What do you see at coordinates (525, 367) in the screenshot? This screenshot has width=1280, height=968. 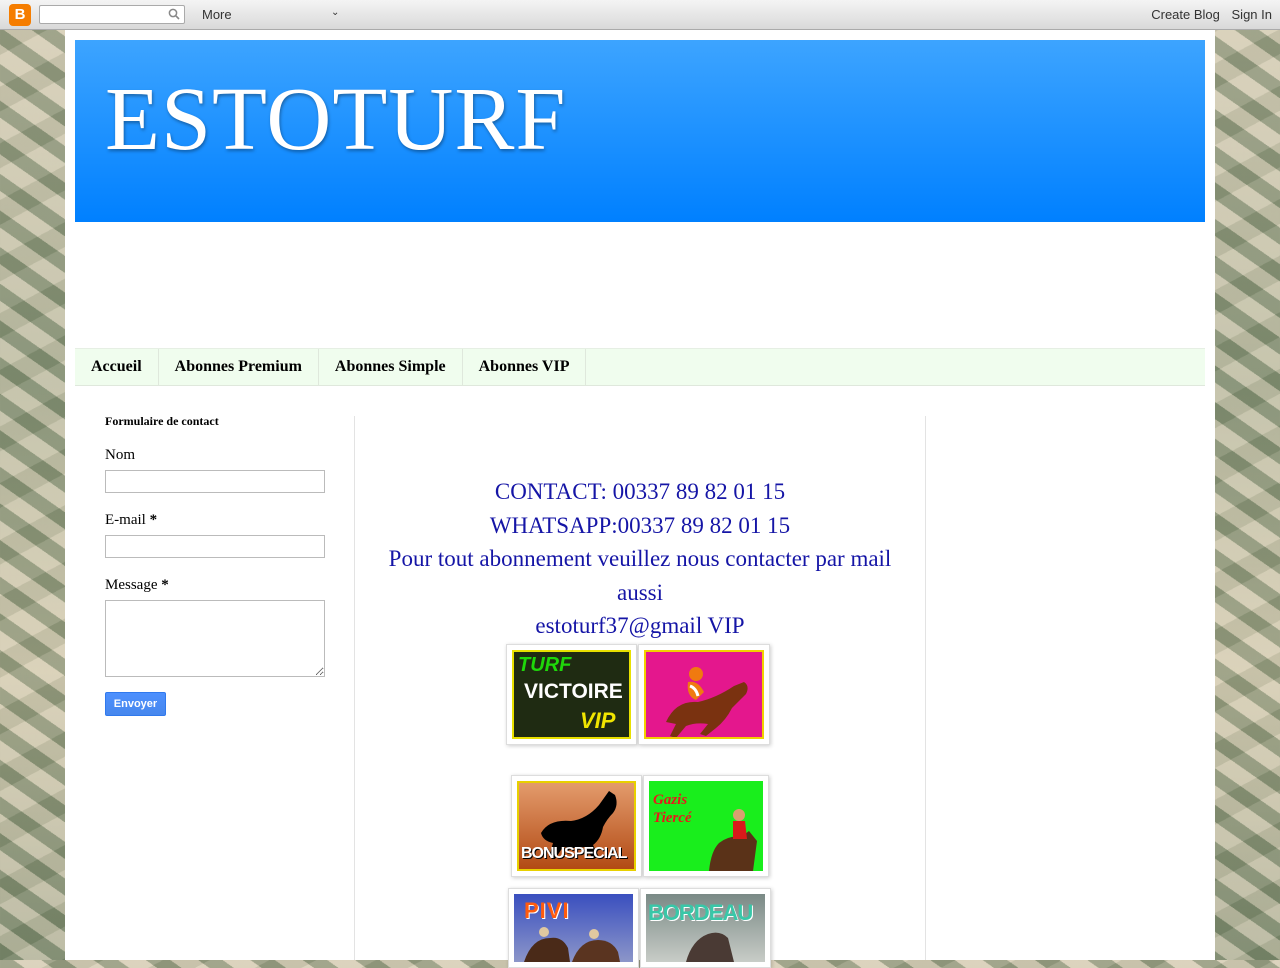 I see `tab-abonnes-vip: Abonnes VIP` at bounding box center [525, 367].